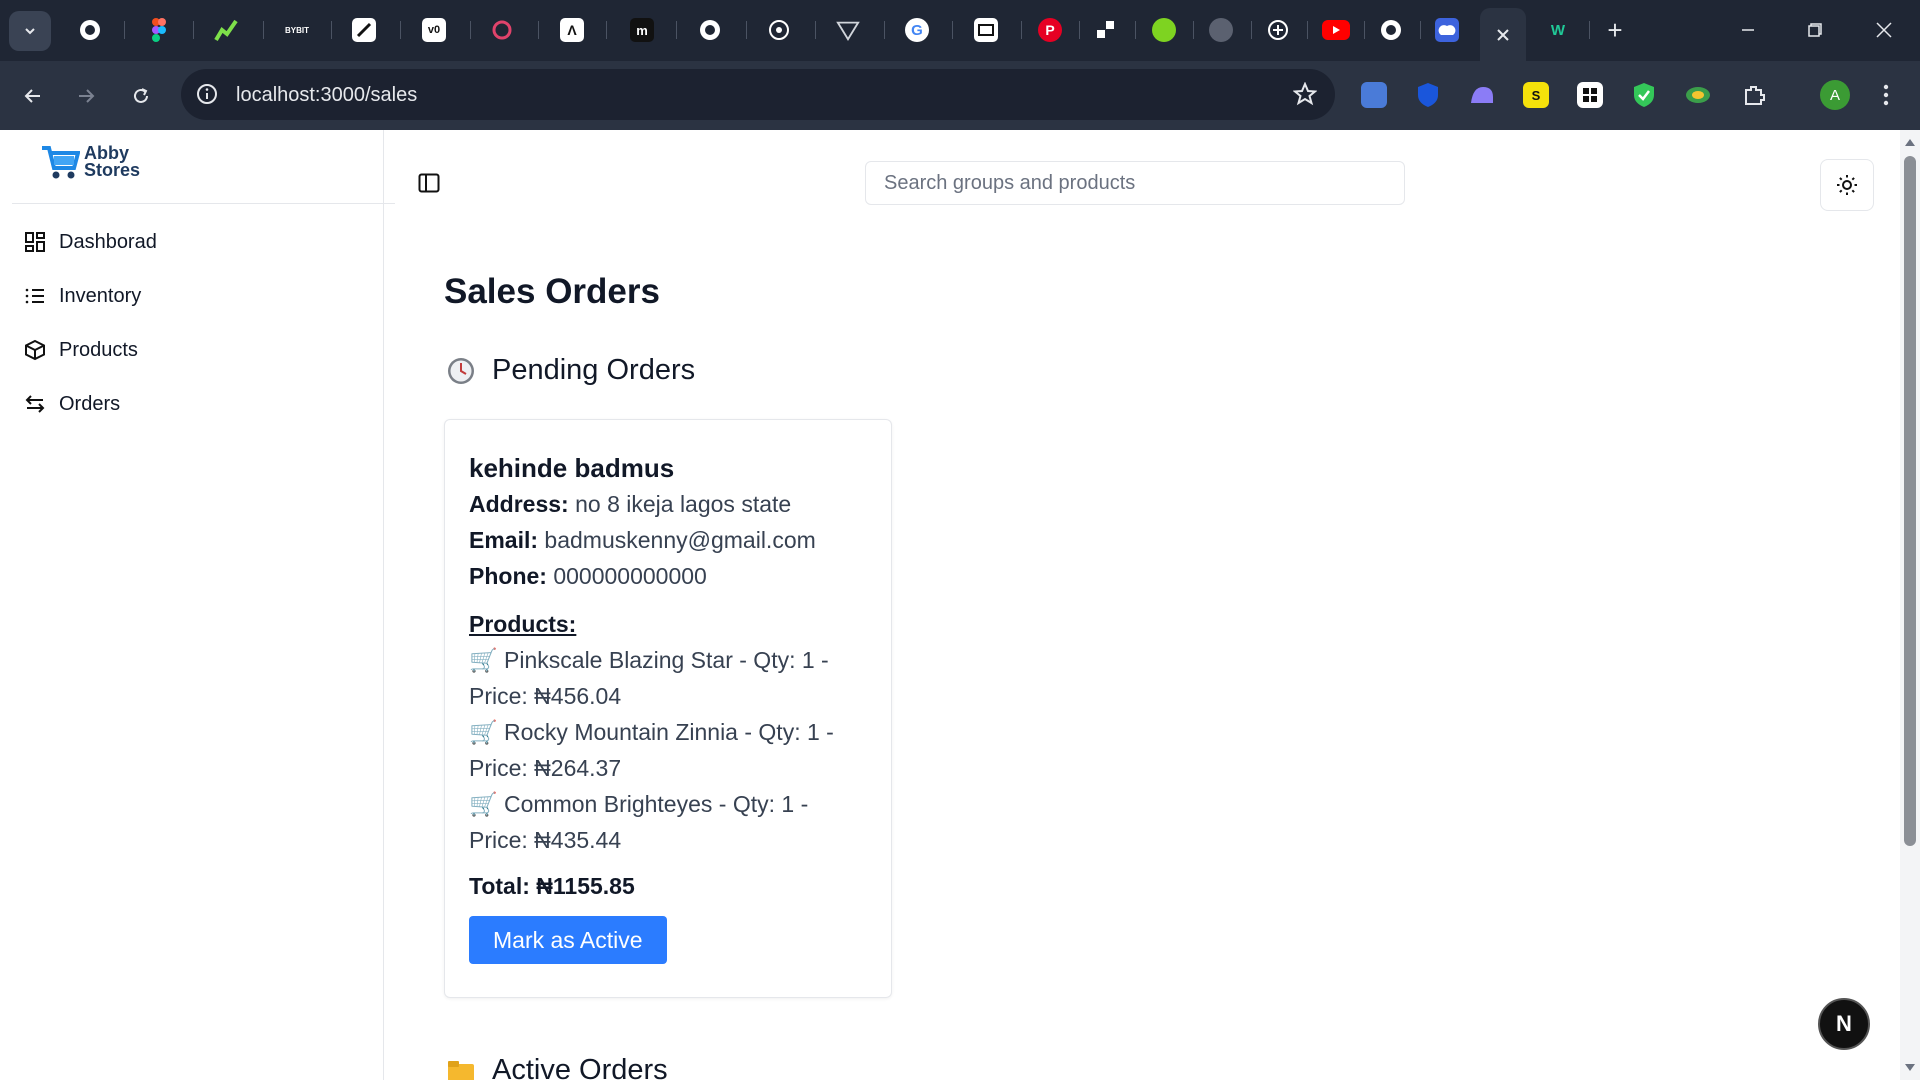 The image size is (1920, 1080). I want to click on tab-strip: BYBIT v0 Λ m G P W +, so click(960, 30).